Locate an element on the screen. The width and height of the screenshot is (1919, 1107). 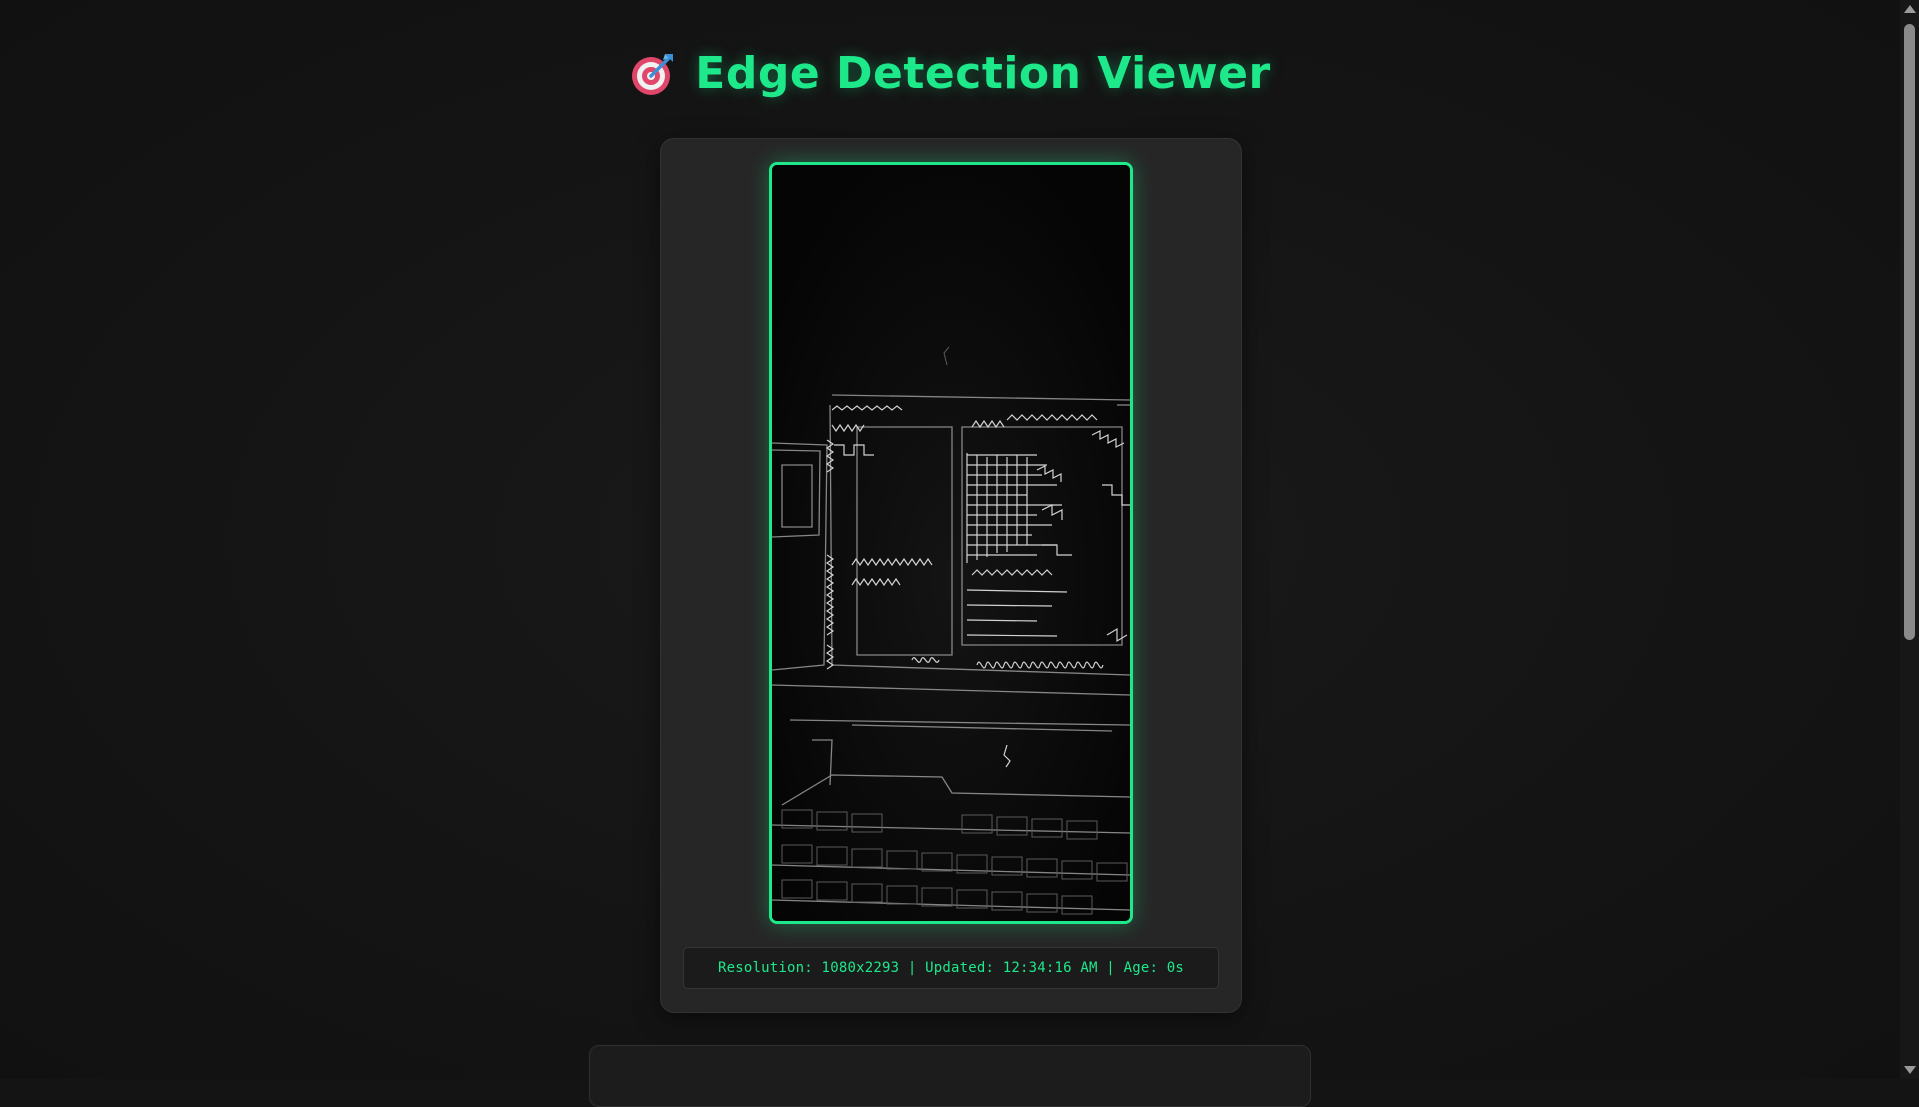
edge-detection-image is located at coordinates (951, 543).